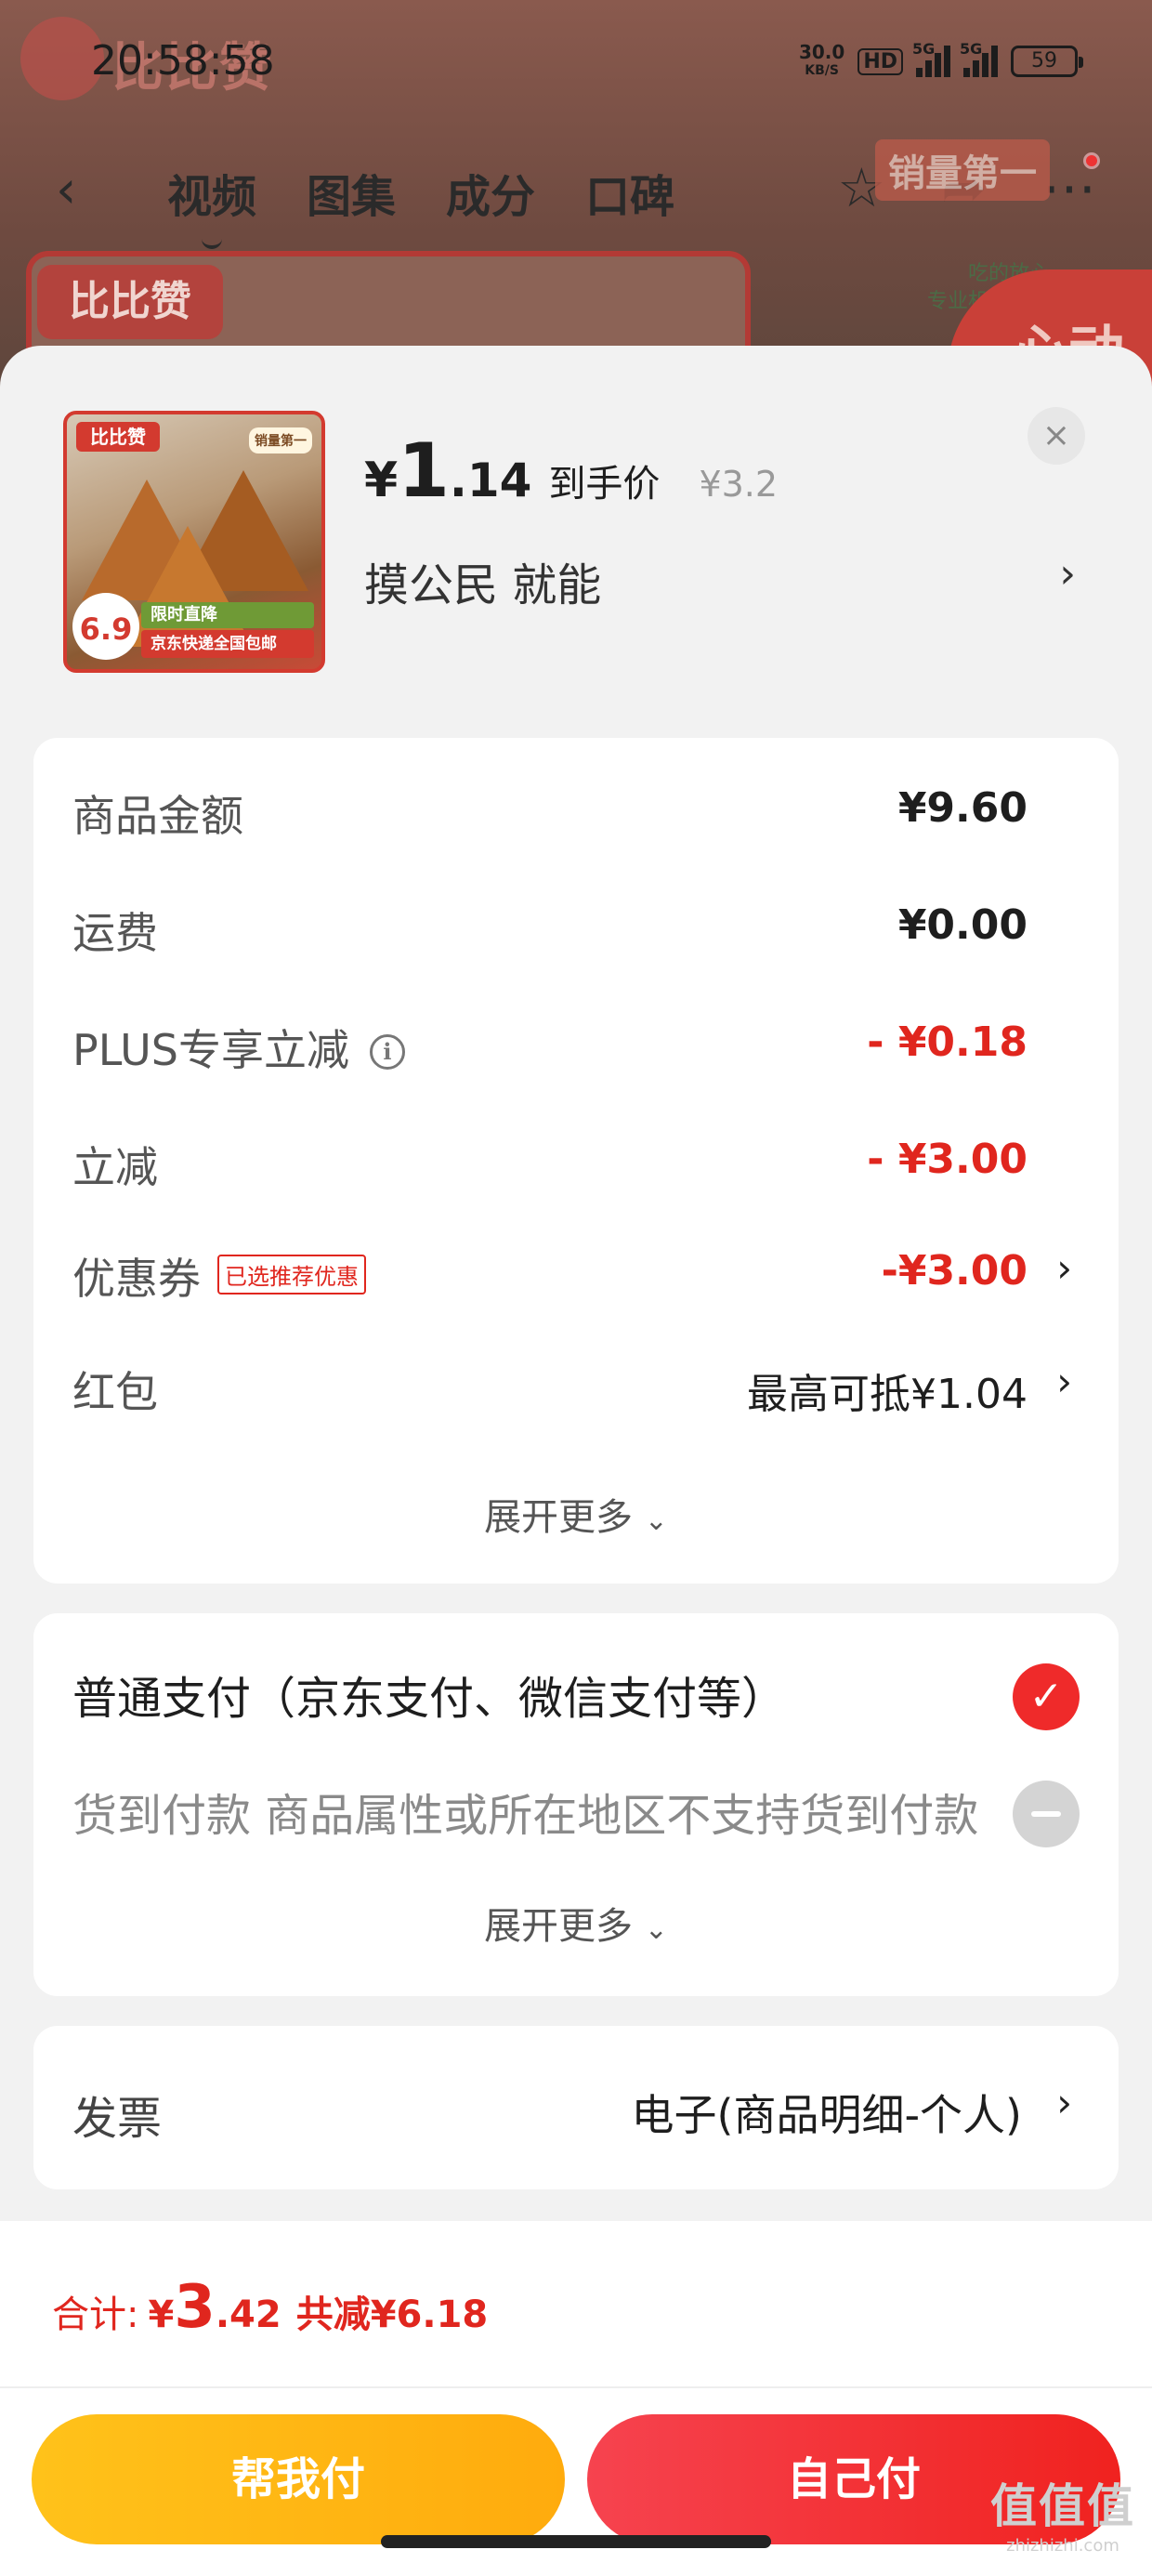 The width and height of the screenshot is (1152, 2576). Describe the element at coordinates (576, 2398) in the screenshot. I see `checkout-footer: 合计: ¥ 3 .42 共减¥6.18 帮我付 自己付` at that location.